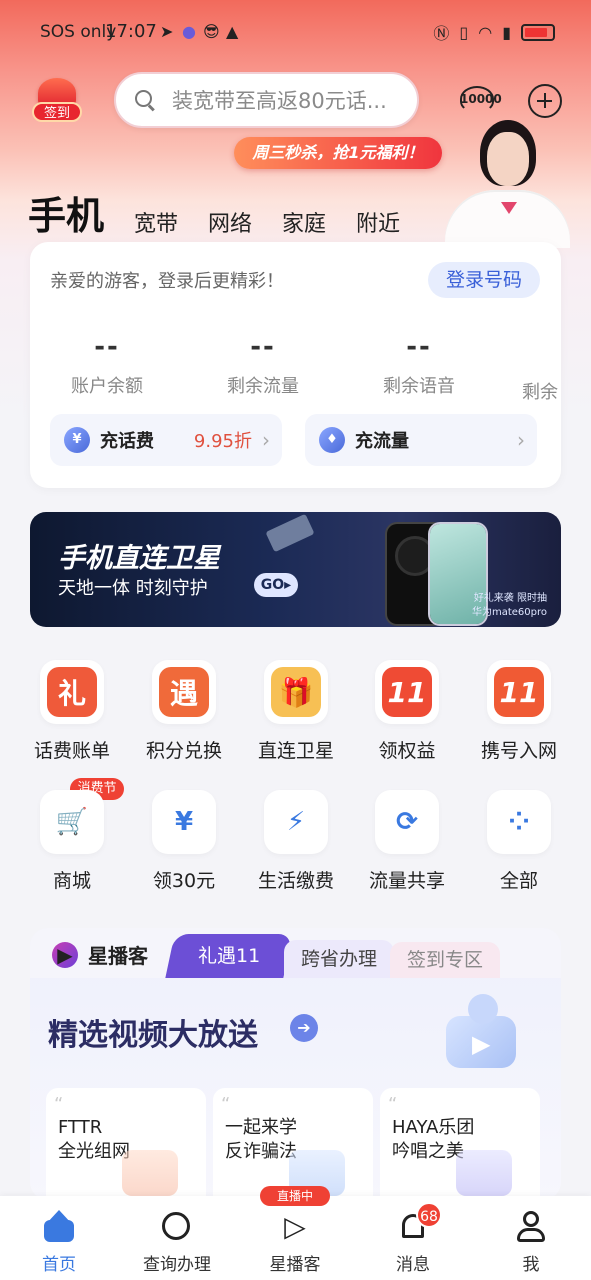  Describe the element at coordinates (545, 101) in the screenshot. I see `add-button` at that location.